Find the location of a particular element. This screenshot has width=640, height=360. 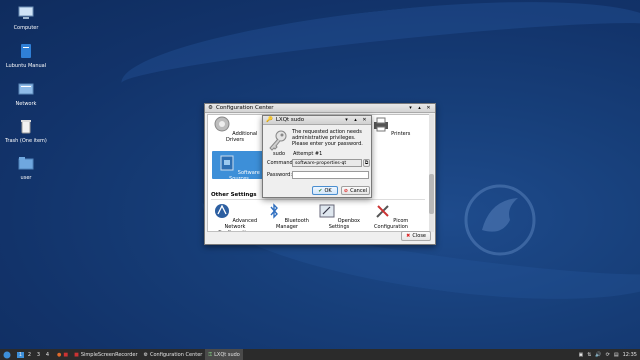

task-label: Configuration Center is located at coordinates (176, 354).